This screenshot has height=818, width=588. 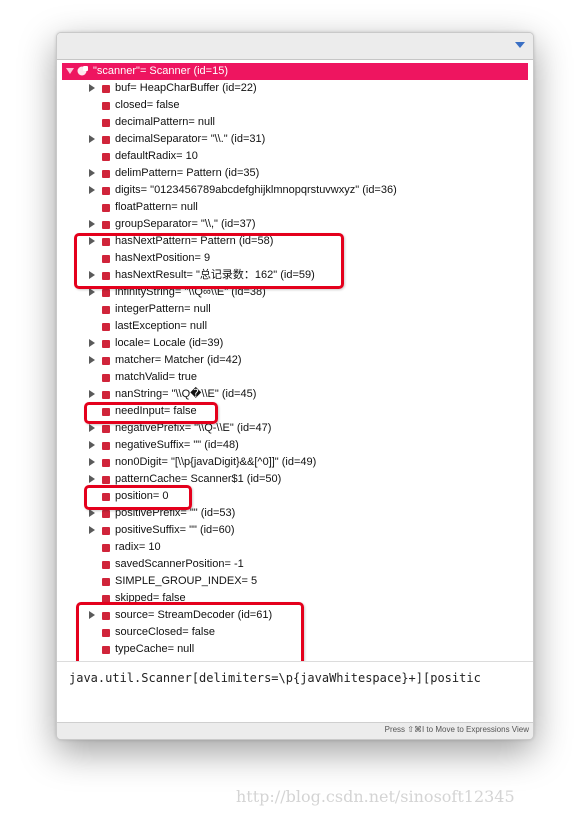 What do you see at coordinates (185, 224) in the screenshot?
I see `variable-label: groupSeparator= "\\," (id=37)` at bounding box center [185, 224].